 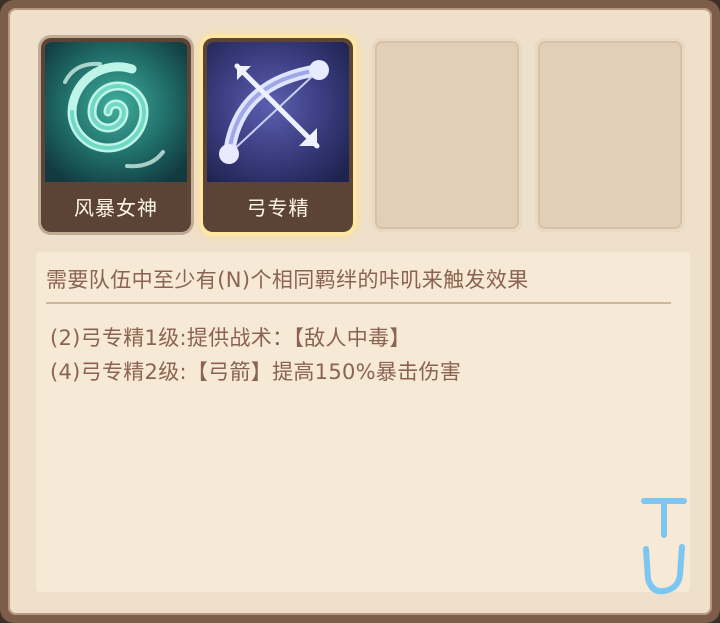 I want to click on synergy-tier-1: (2)弓专精1级:提供战术：【敌人中毒】, so click(x=230, y=338).